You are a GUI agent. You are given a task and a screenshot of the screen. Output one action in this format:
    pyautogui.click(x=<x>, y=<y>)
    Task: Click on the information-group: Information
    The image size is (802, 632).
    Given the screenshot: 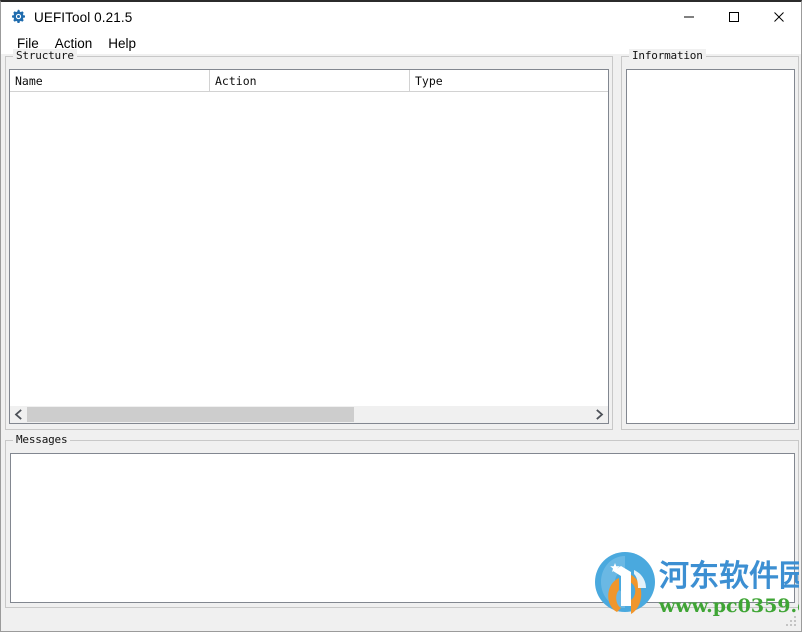 What is the action you would take?
    pyautogui.click(x=710, y=239)
    